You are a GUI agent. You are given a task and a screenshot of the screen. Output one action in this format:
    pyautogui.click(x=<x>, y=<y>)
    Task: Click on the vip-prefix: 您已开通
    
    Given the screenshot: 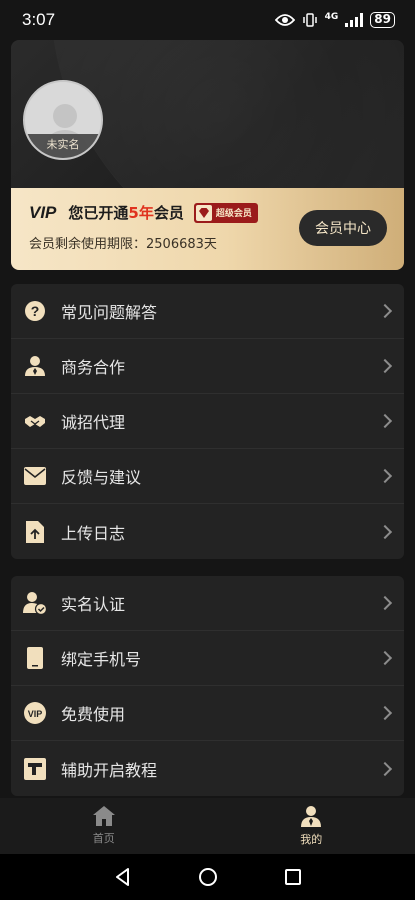 What is the action you would take?
    pyautogui.click(x=98, y=213)
    